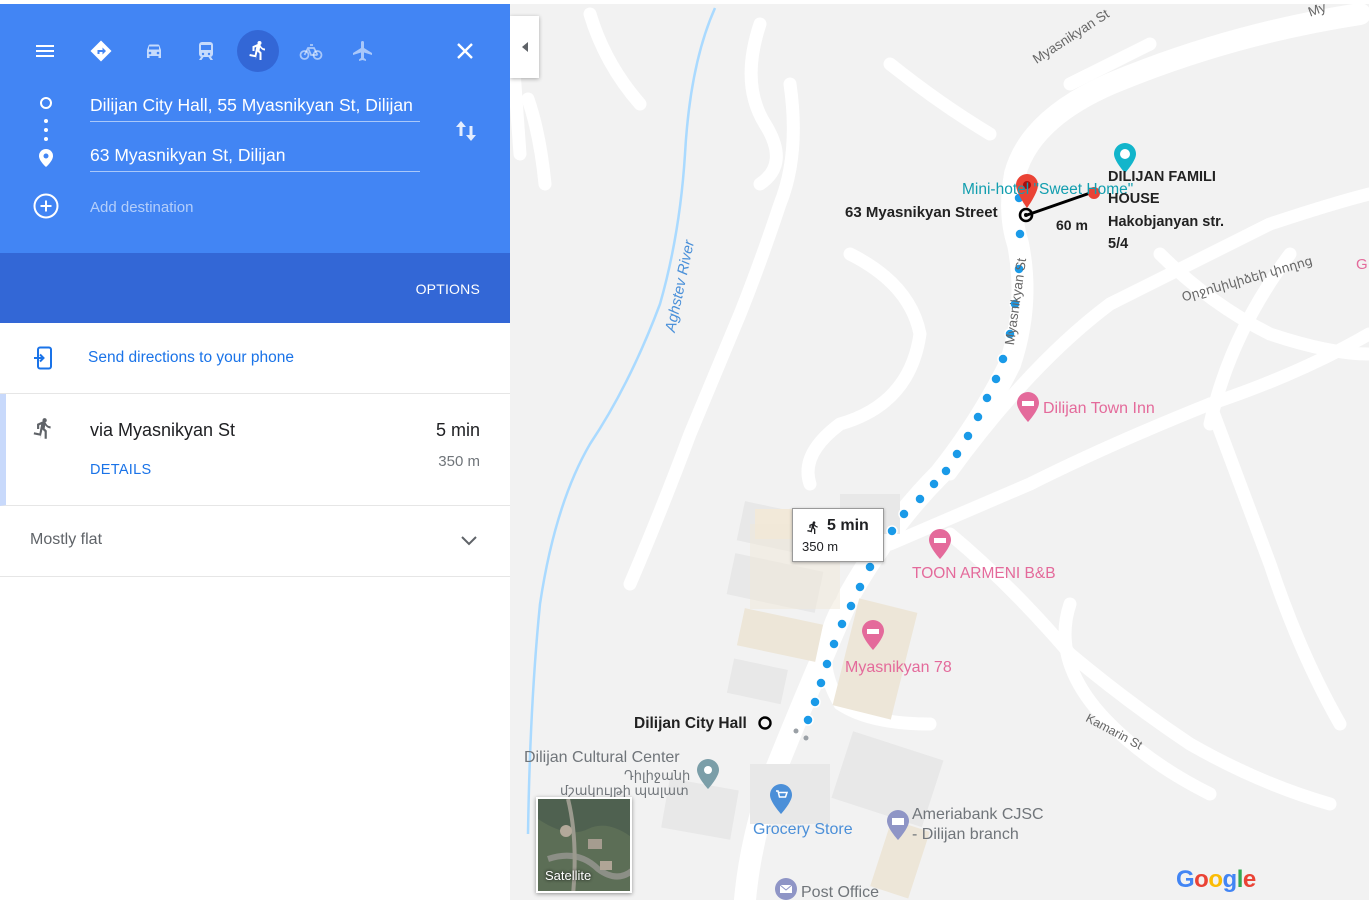 Image resolution: width=1369 pixels, height=900 pixels. Describe the element at coordinates (965, 834) in the screenshot. I see `place-label-ameriabank: - Dilijan branch` at that location.